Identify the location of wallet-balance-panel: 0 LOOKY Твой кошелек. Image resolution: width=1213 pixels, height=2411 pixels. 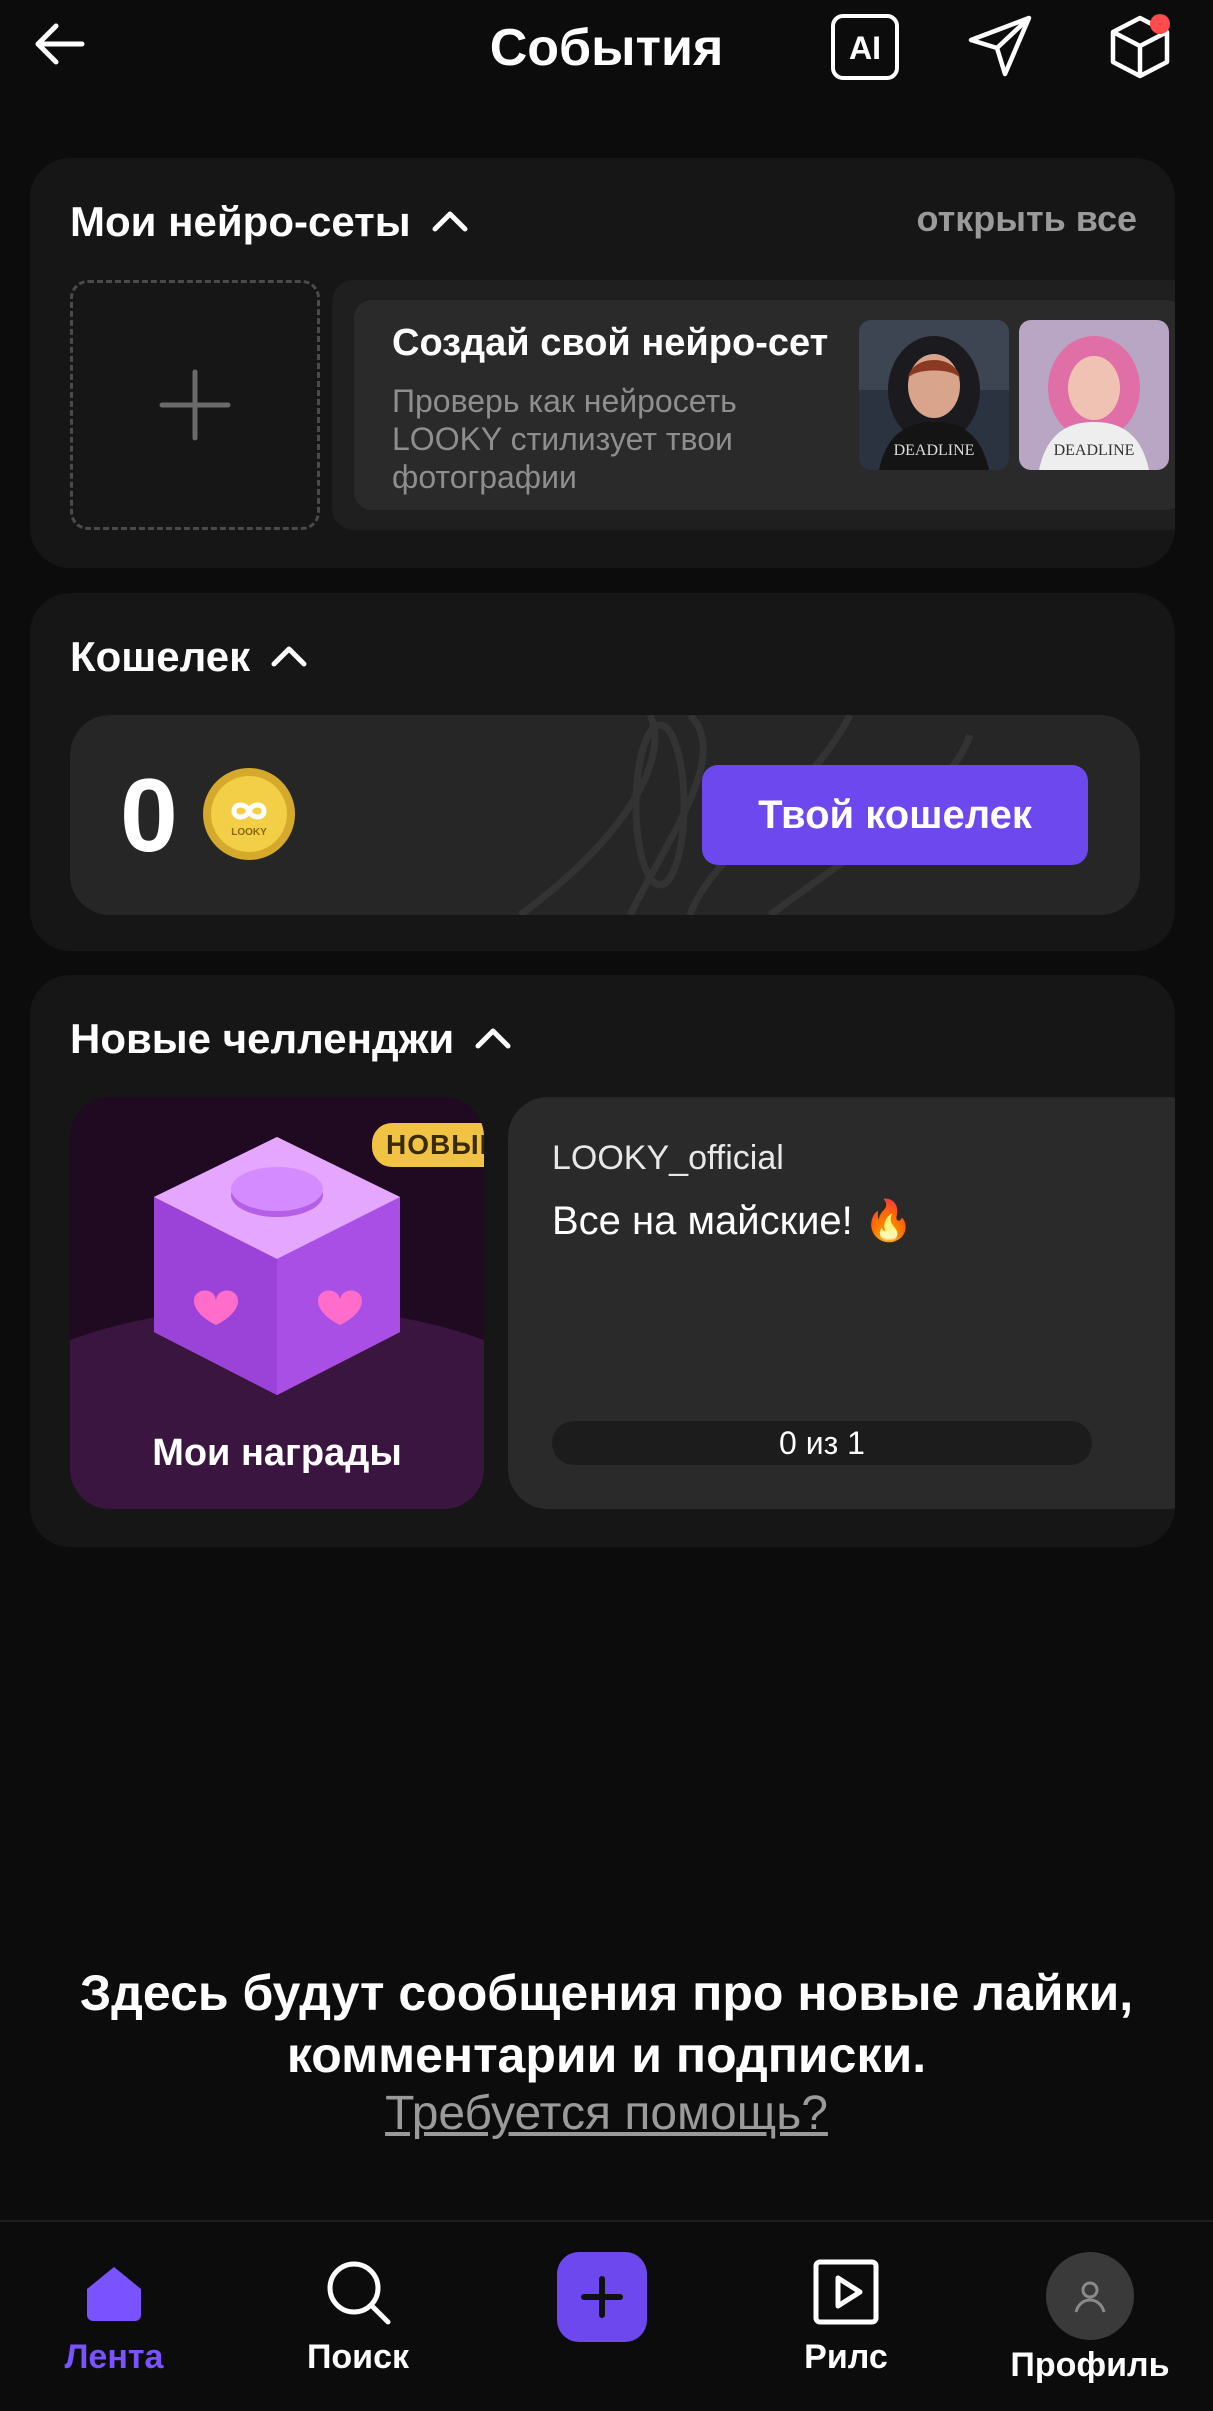
(605, 815).